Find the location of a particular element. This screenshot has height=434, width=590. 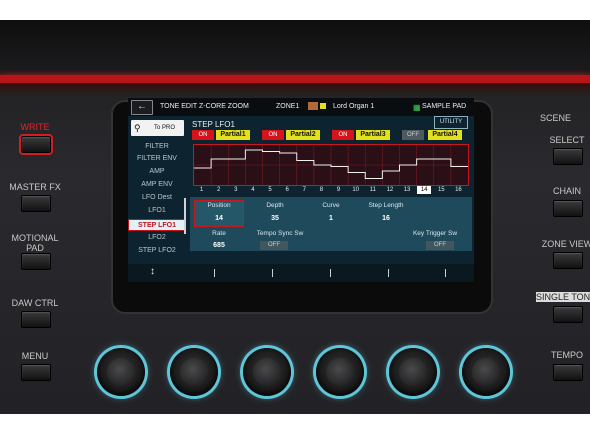

curve-value: 1 is located at coordinates (331, 218).